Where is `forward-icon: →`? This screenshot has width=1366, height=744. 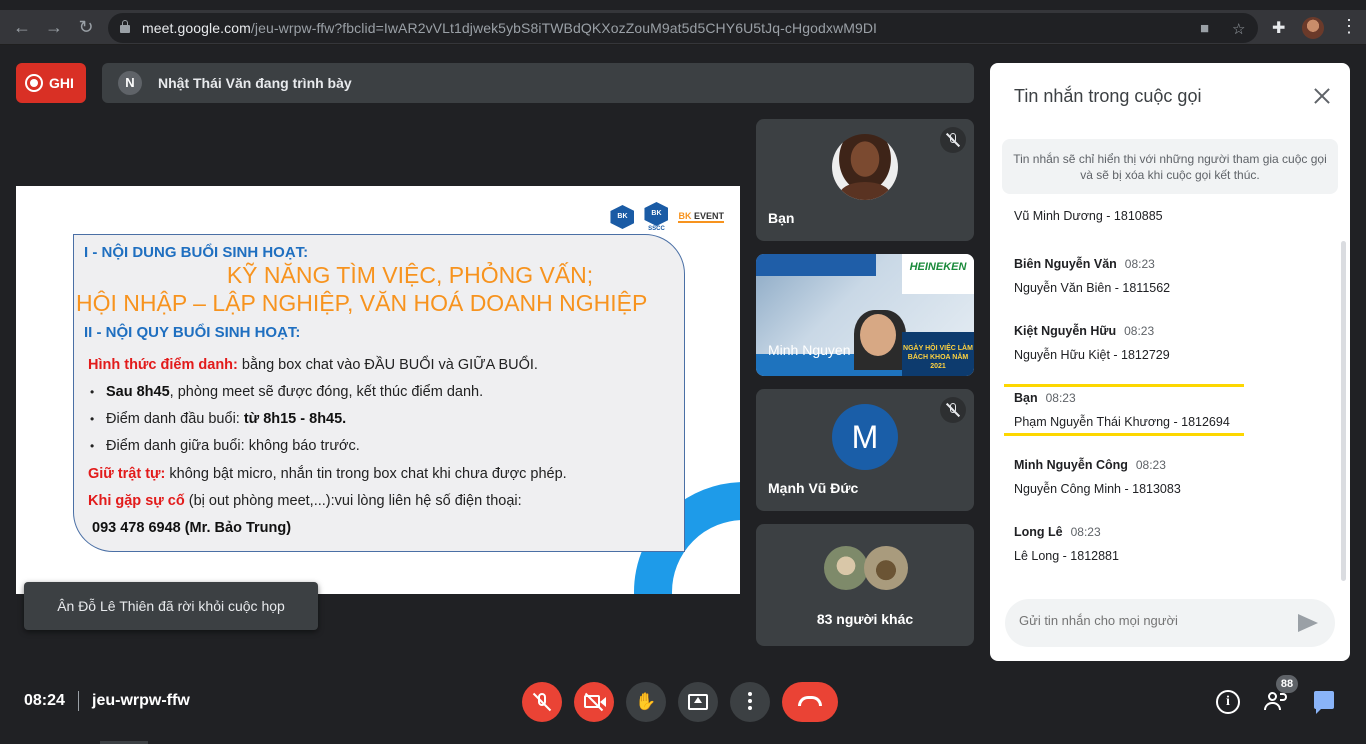 forward-icon: → is located at coordinates (54, 27).